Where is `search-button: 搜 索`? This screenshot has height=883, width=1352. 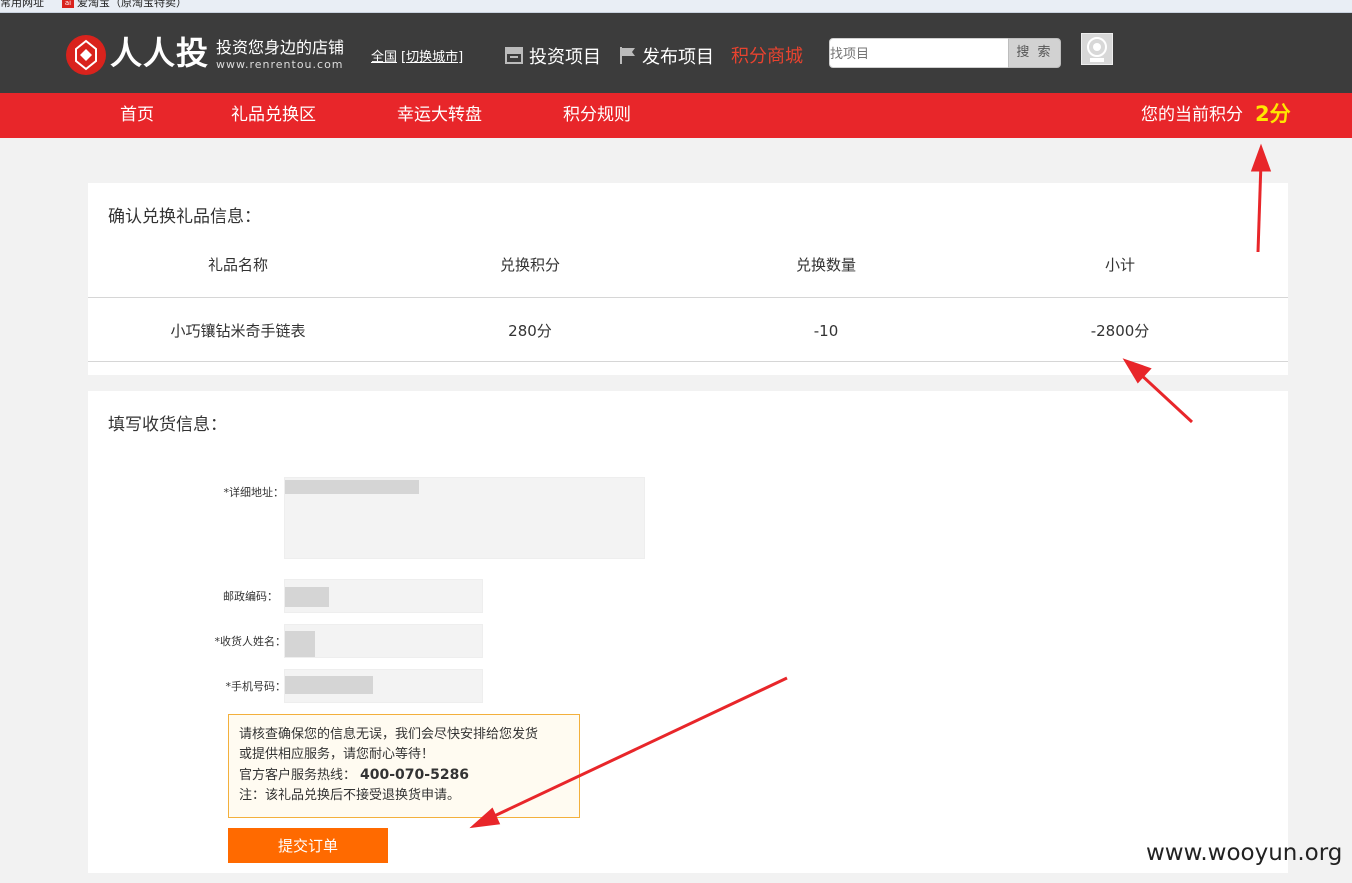 search-button: 搜 索 is located at coordinates (1034, 53).